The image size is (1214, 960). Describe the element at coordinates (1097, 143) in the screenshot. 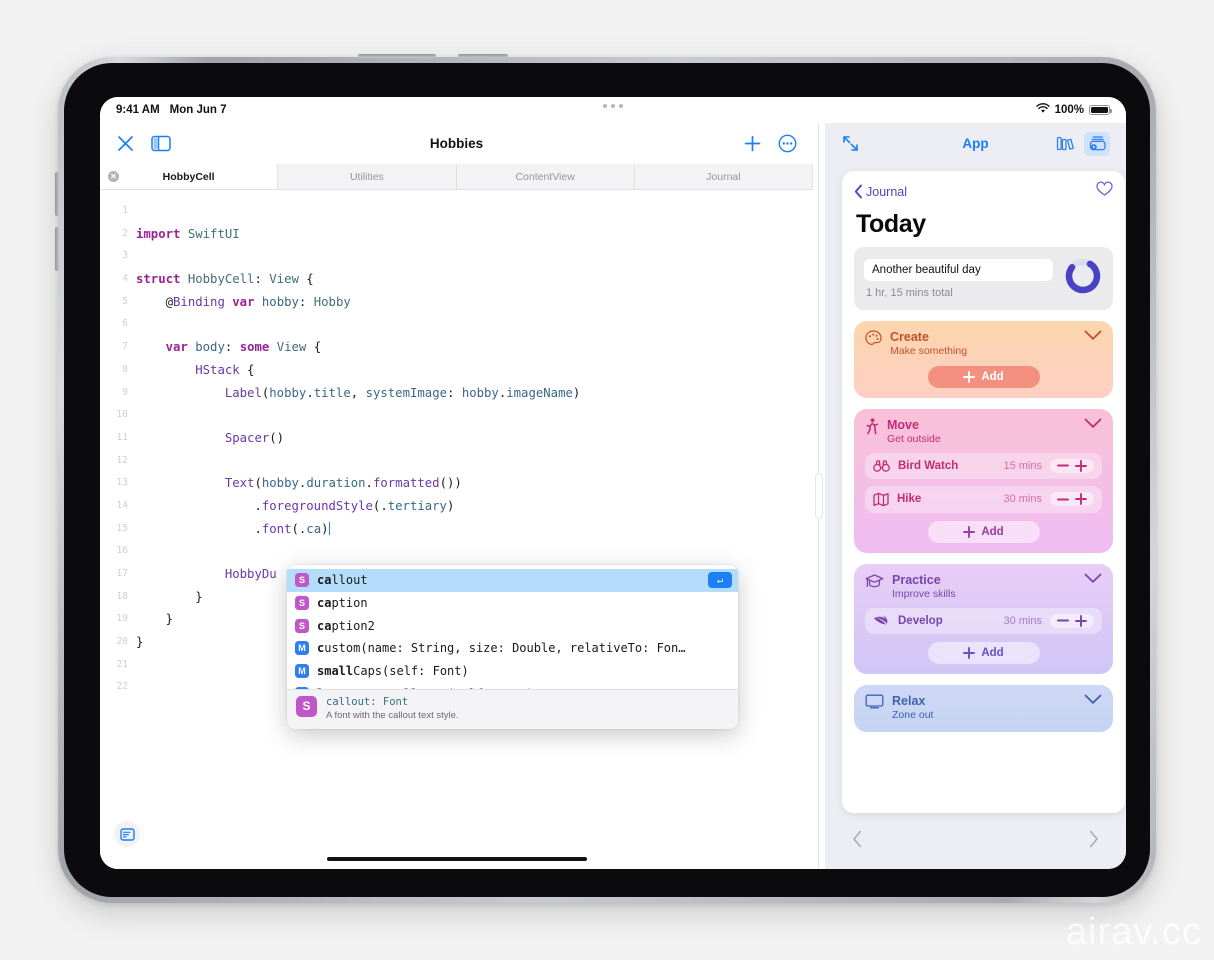

I see `preview-play-icon` at that location.